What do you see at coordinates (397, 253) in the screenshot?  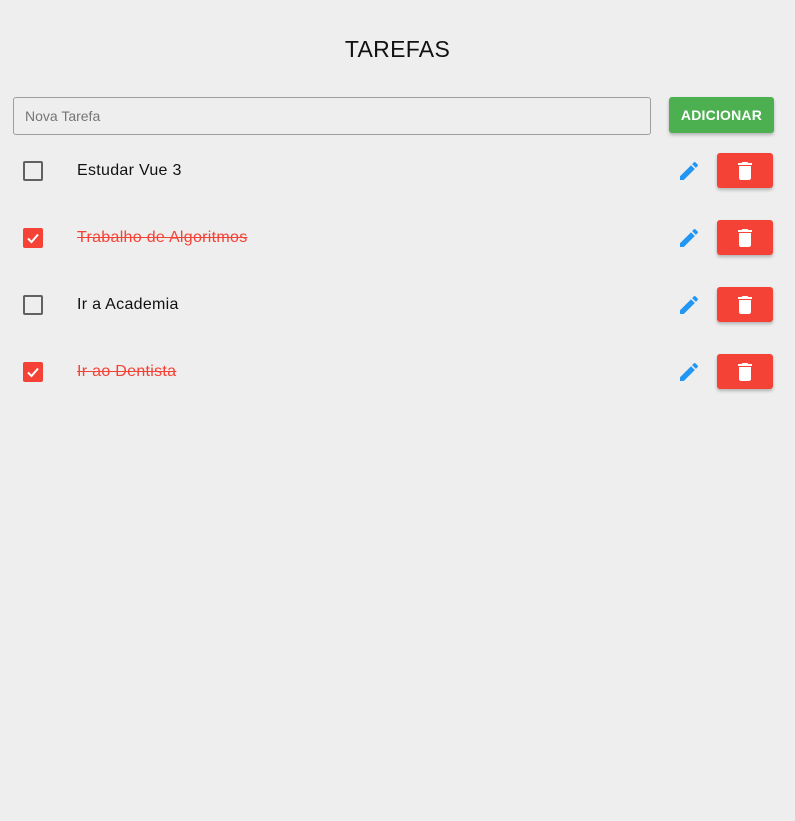 I see `task-row: Trabalho de Algoritmos` at bounding box center [397, 253].